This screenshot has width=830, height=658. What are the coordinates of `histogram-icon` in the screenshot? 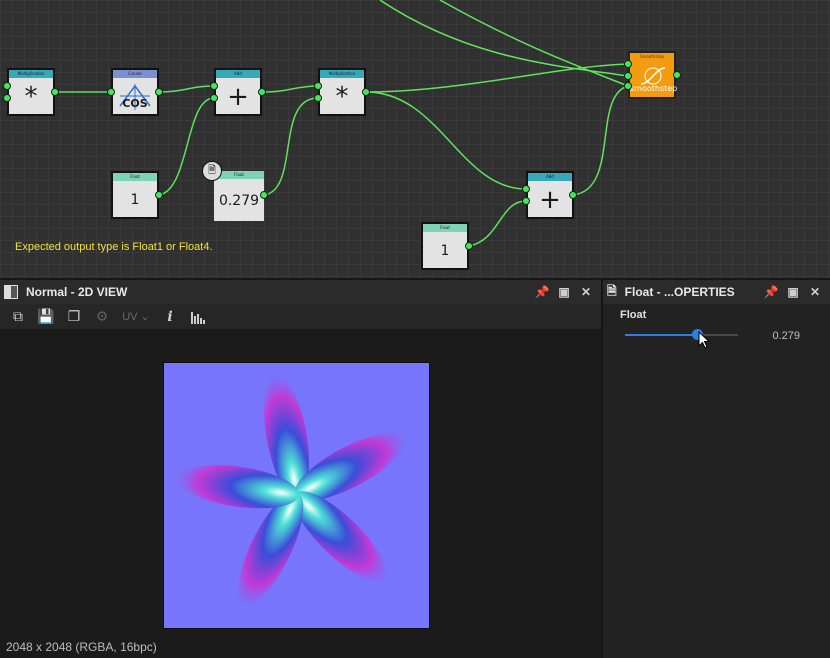 It's located at (198, 317).